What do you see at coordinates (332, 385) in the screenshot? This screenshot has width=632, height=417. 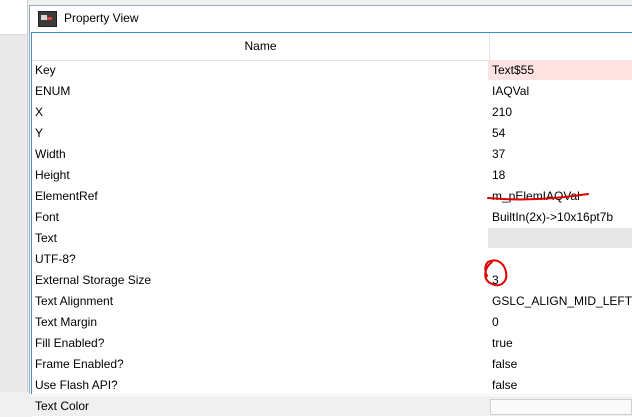 I see `property-row: Use Flash API? false` at bounding box center [332, 385].